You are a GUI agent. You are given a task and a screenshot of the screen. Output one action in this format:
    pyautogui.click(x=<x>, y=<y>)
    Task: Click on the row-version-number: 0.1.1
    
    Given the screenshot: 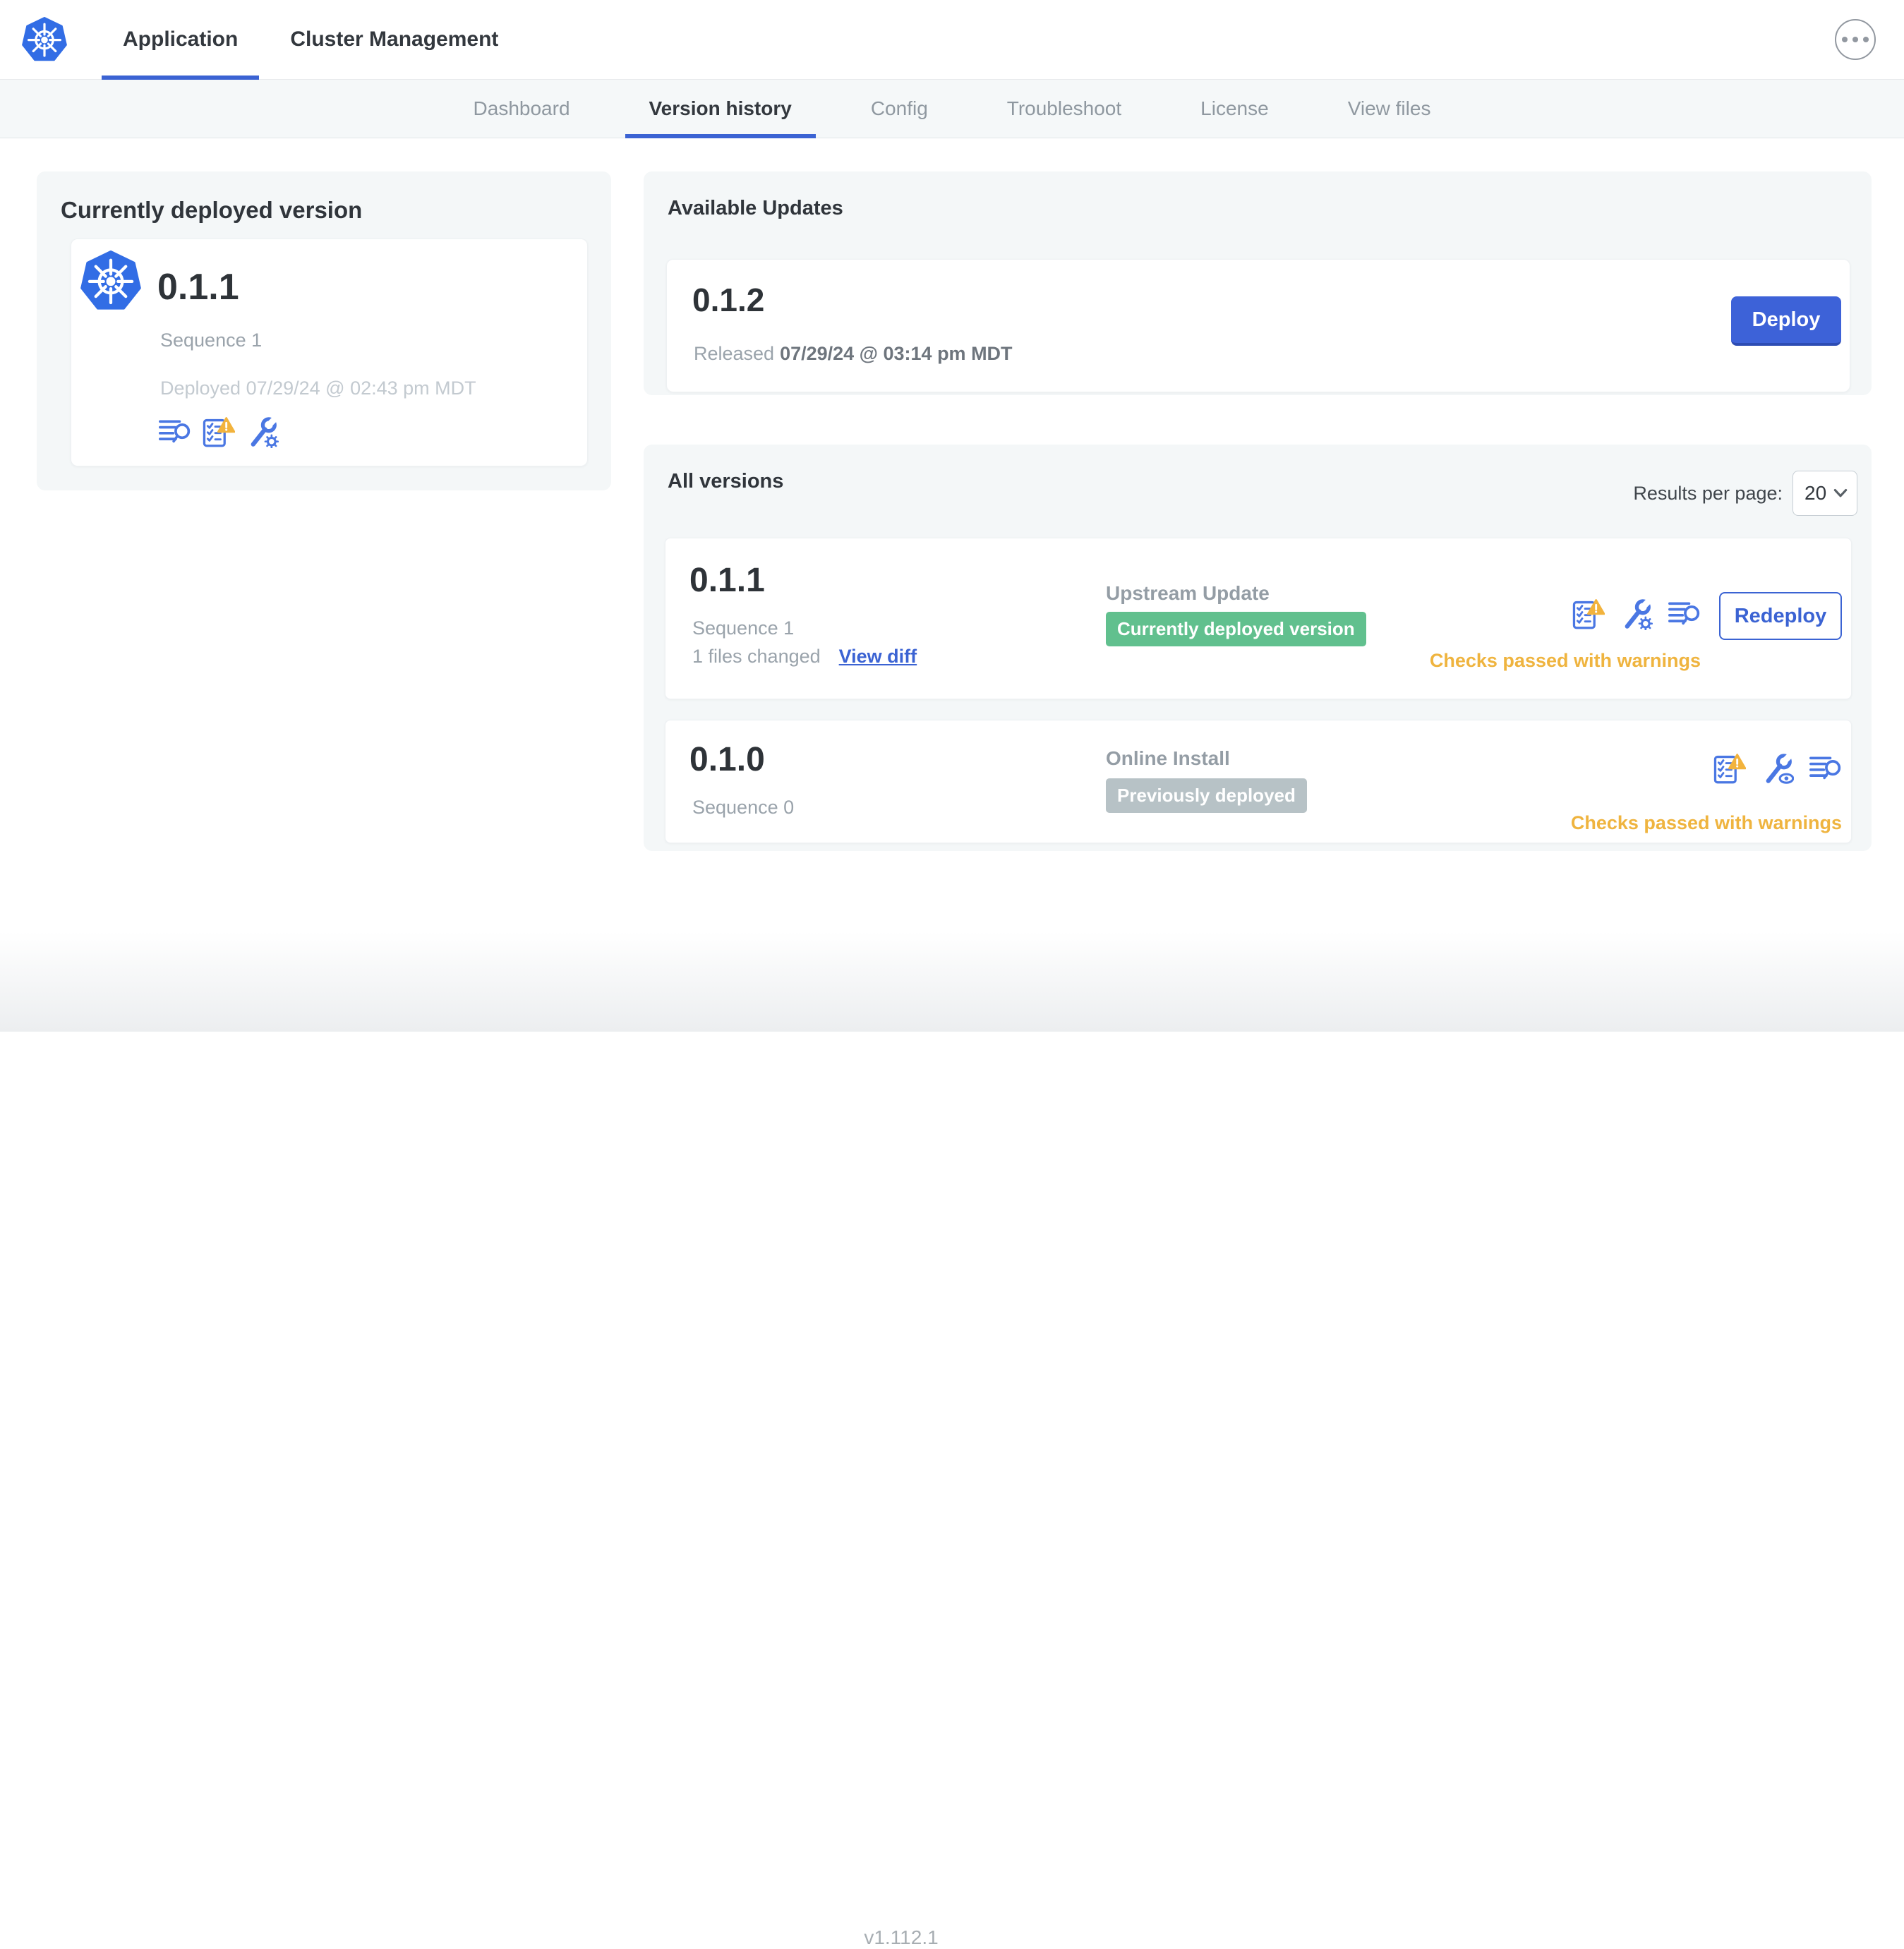 What is the action you would take?
    pyautogui.click(x=727, y=580)
    